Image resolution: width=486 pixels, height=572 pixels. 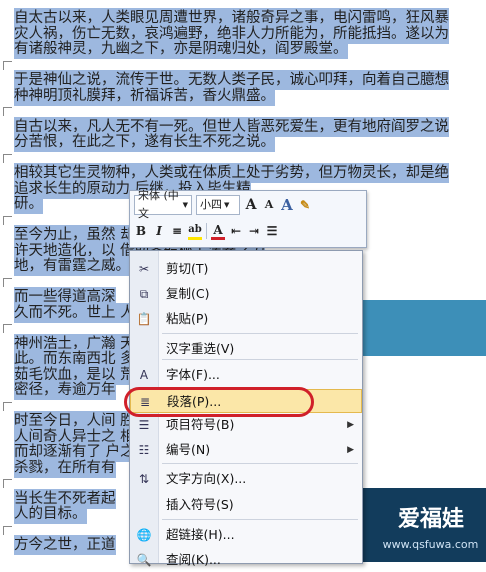 What do you see at coordinates (141, 231) in the screenshot?
I see `bold-button: B` at bounding box center [141, 231].